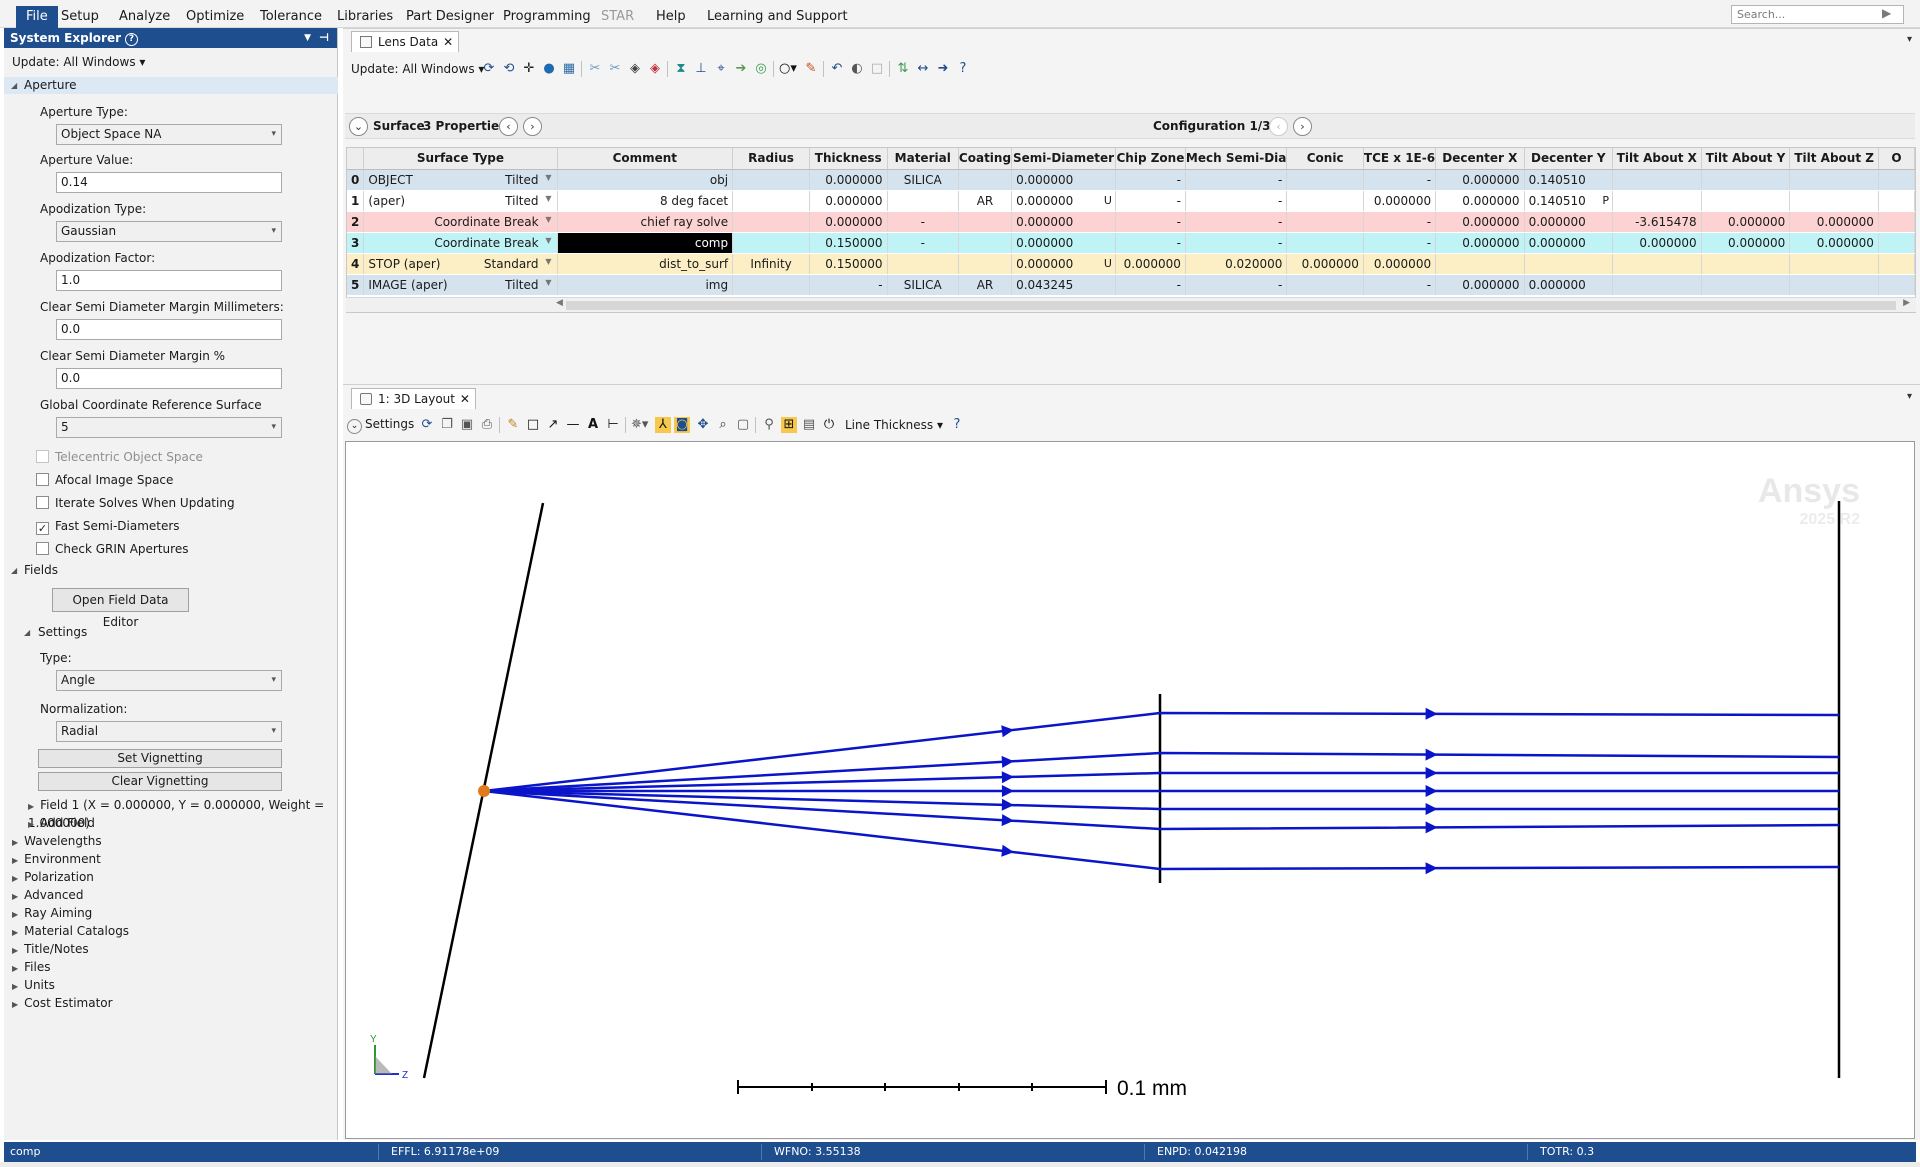 This screenshot has height=1167, width=1920. Describe the element at coordinates (52, 914) in the screenshot. I see `tree-ray-aiming: ▶ Ray Aiming` at that location.